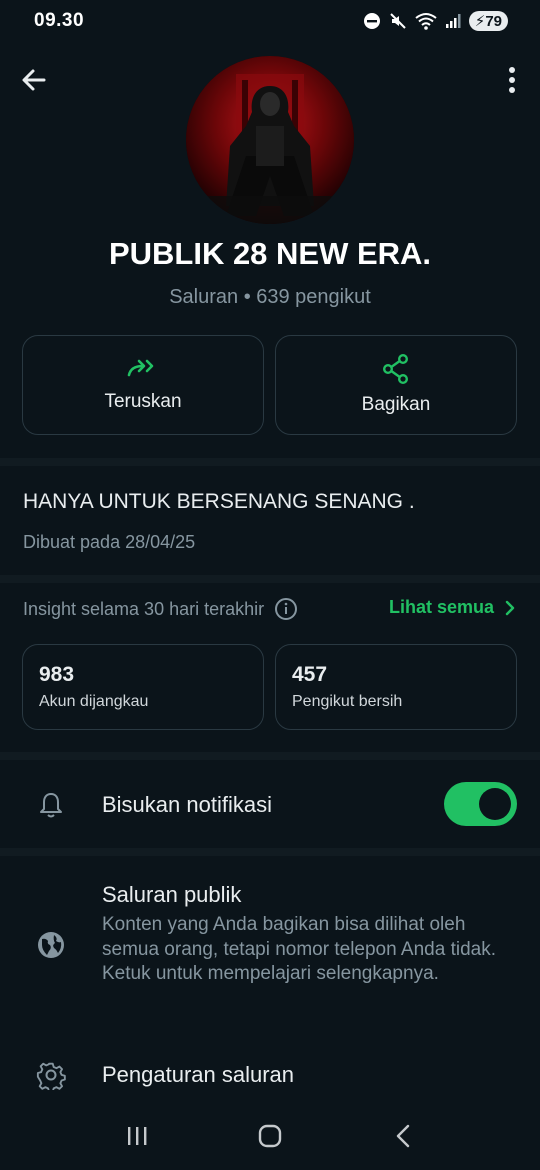 Image resolution: width=540 pixels, height=1170 pixels. What do you see at coordinates (512, 80) in the screenshot?
I see `more-vert-icon` at bounding box center [512, 80].